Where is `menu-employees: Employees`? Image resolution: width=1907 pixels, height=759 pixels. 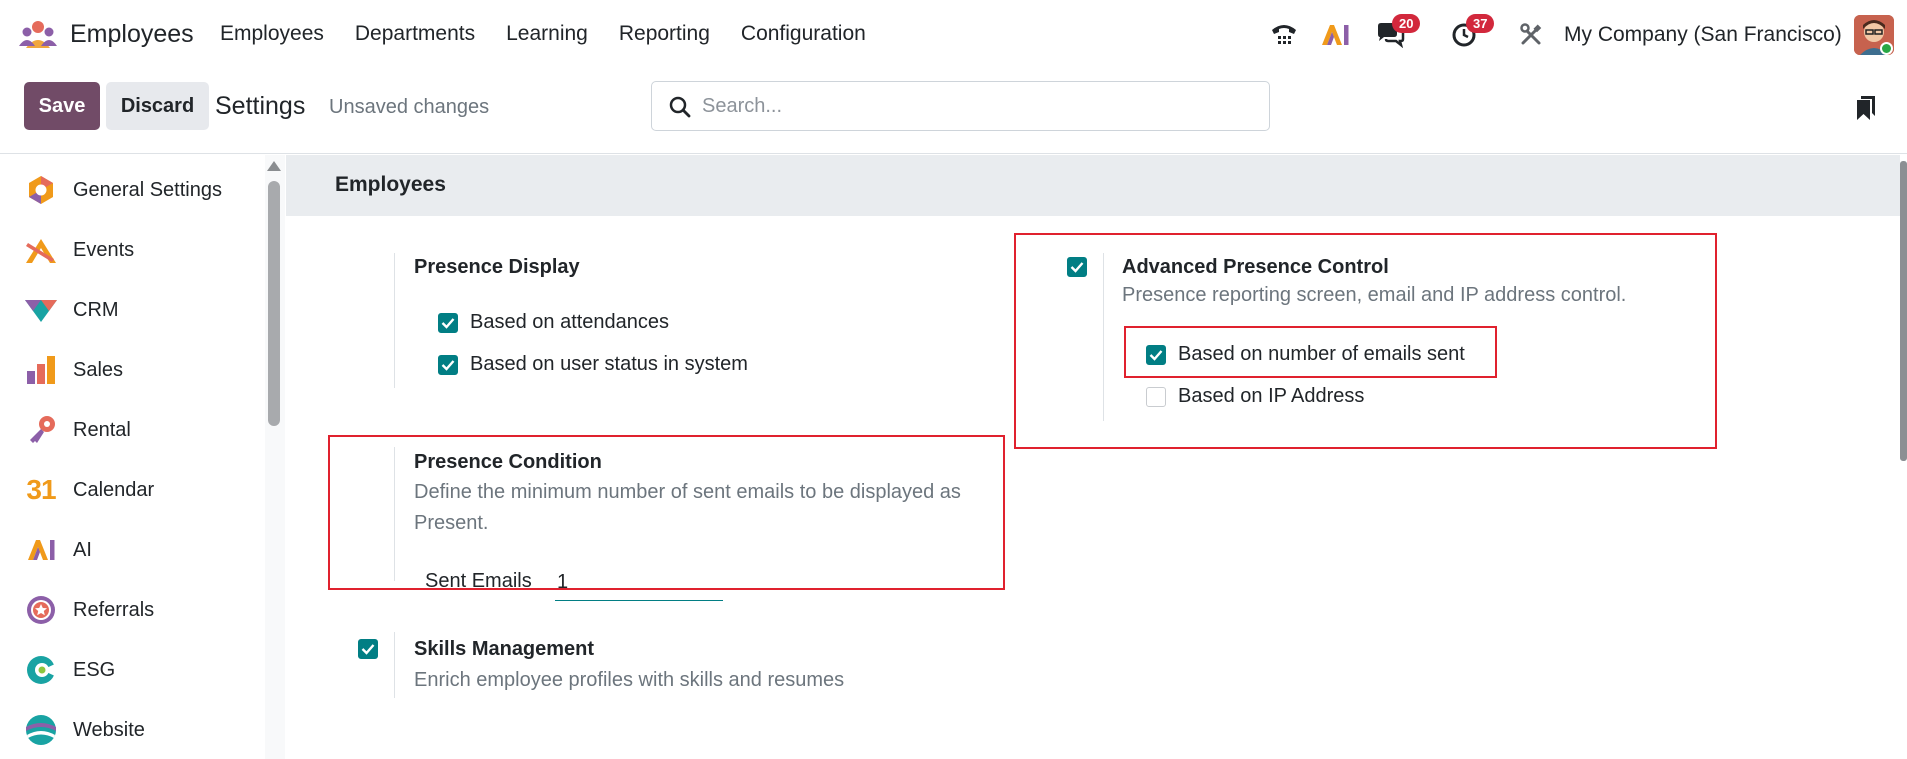 menu-employees: Employees is located at coordinates (272, 34).